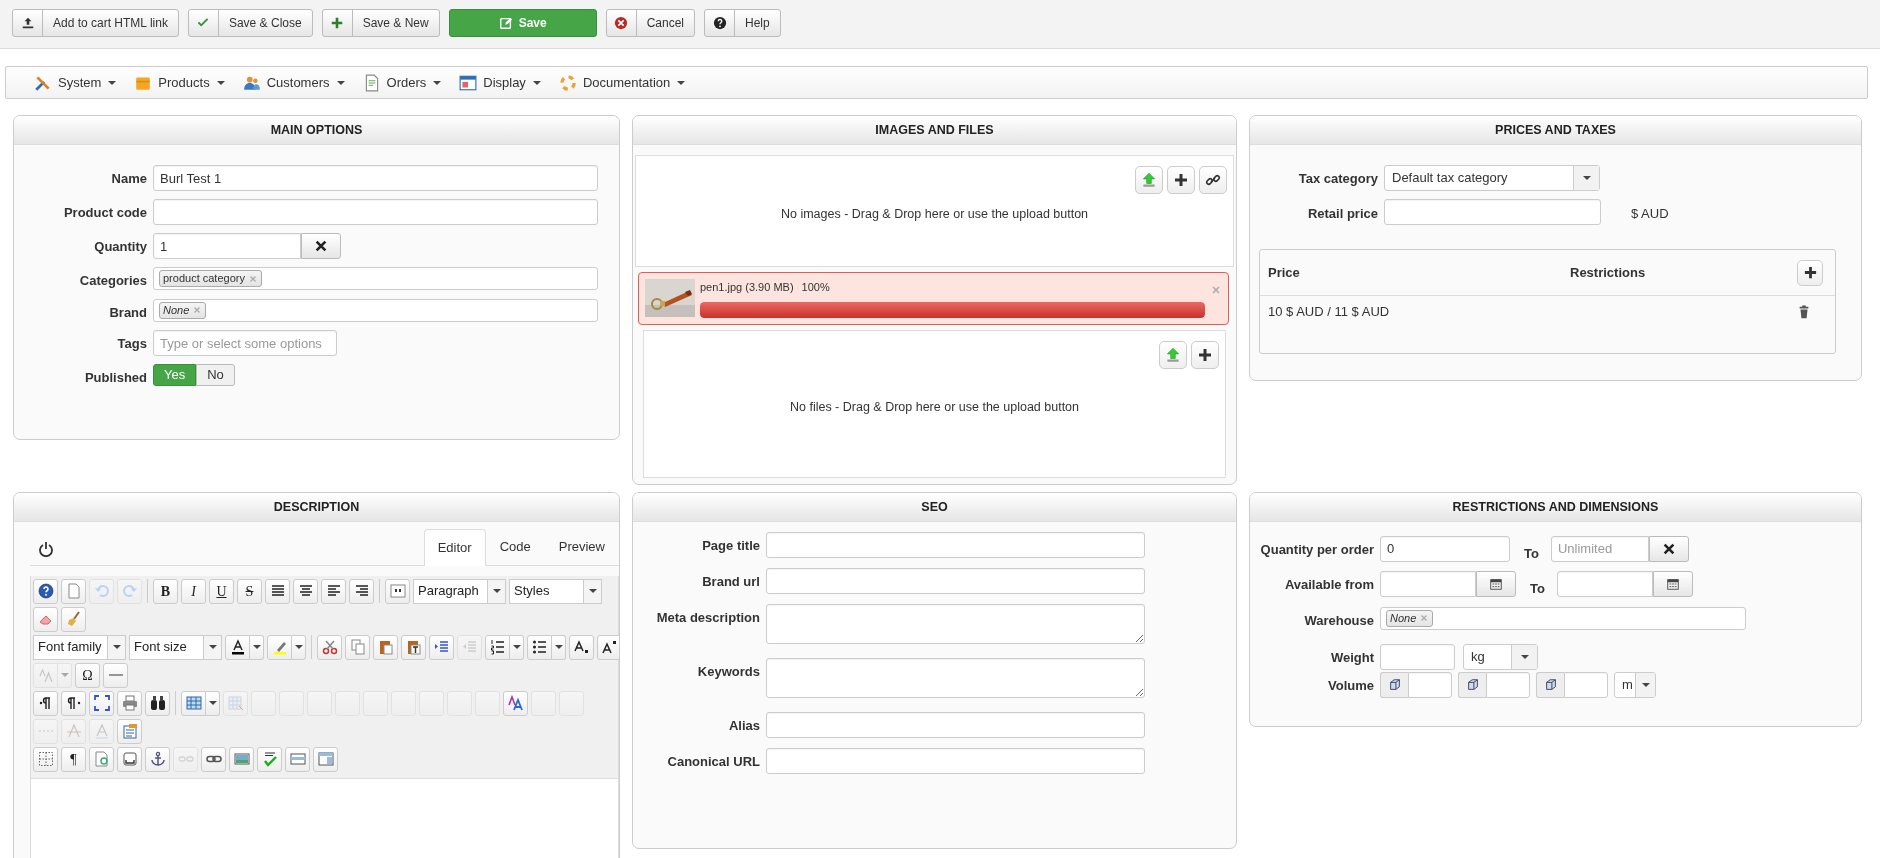 The width and height of the screenshot is (1880, 858). What do you see at coordinates (459, 591) in the screenshot?
I see `editor-select: Paragraph` at bounding box center [459, 591].